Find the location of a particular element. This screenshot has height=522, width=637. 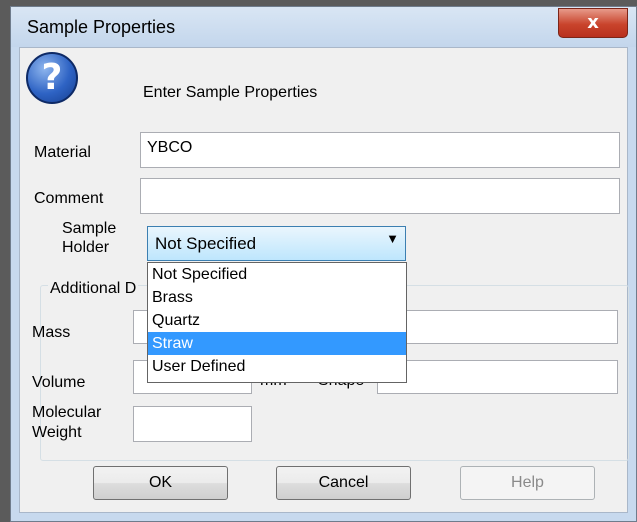

molecular-weight-label-line2: Weight is located at coordinates (57, 432).